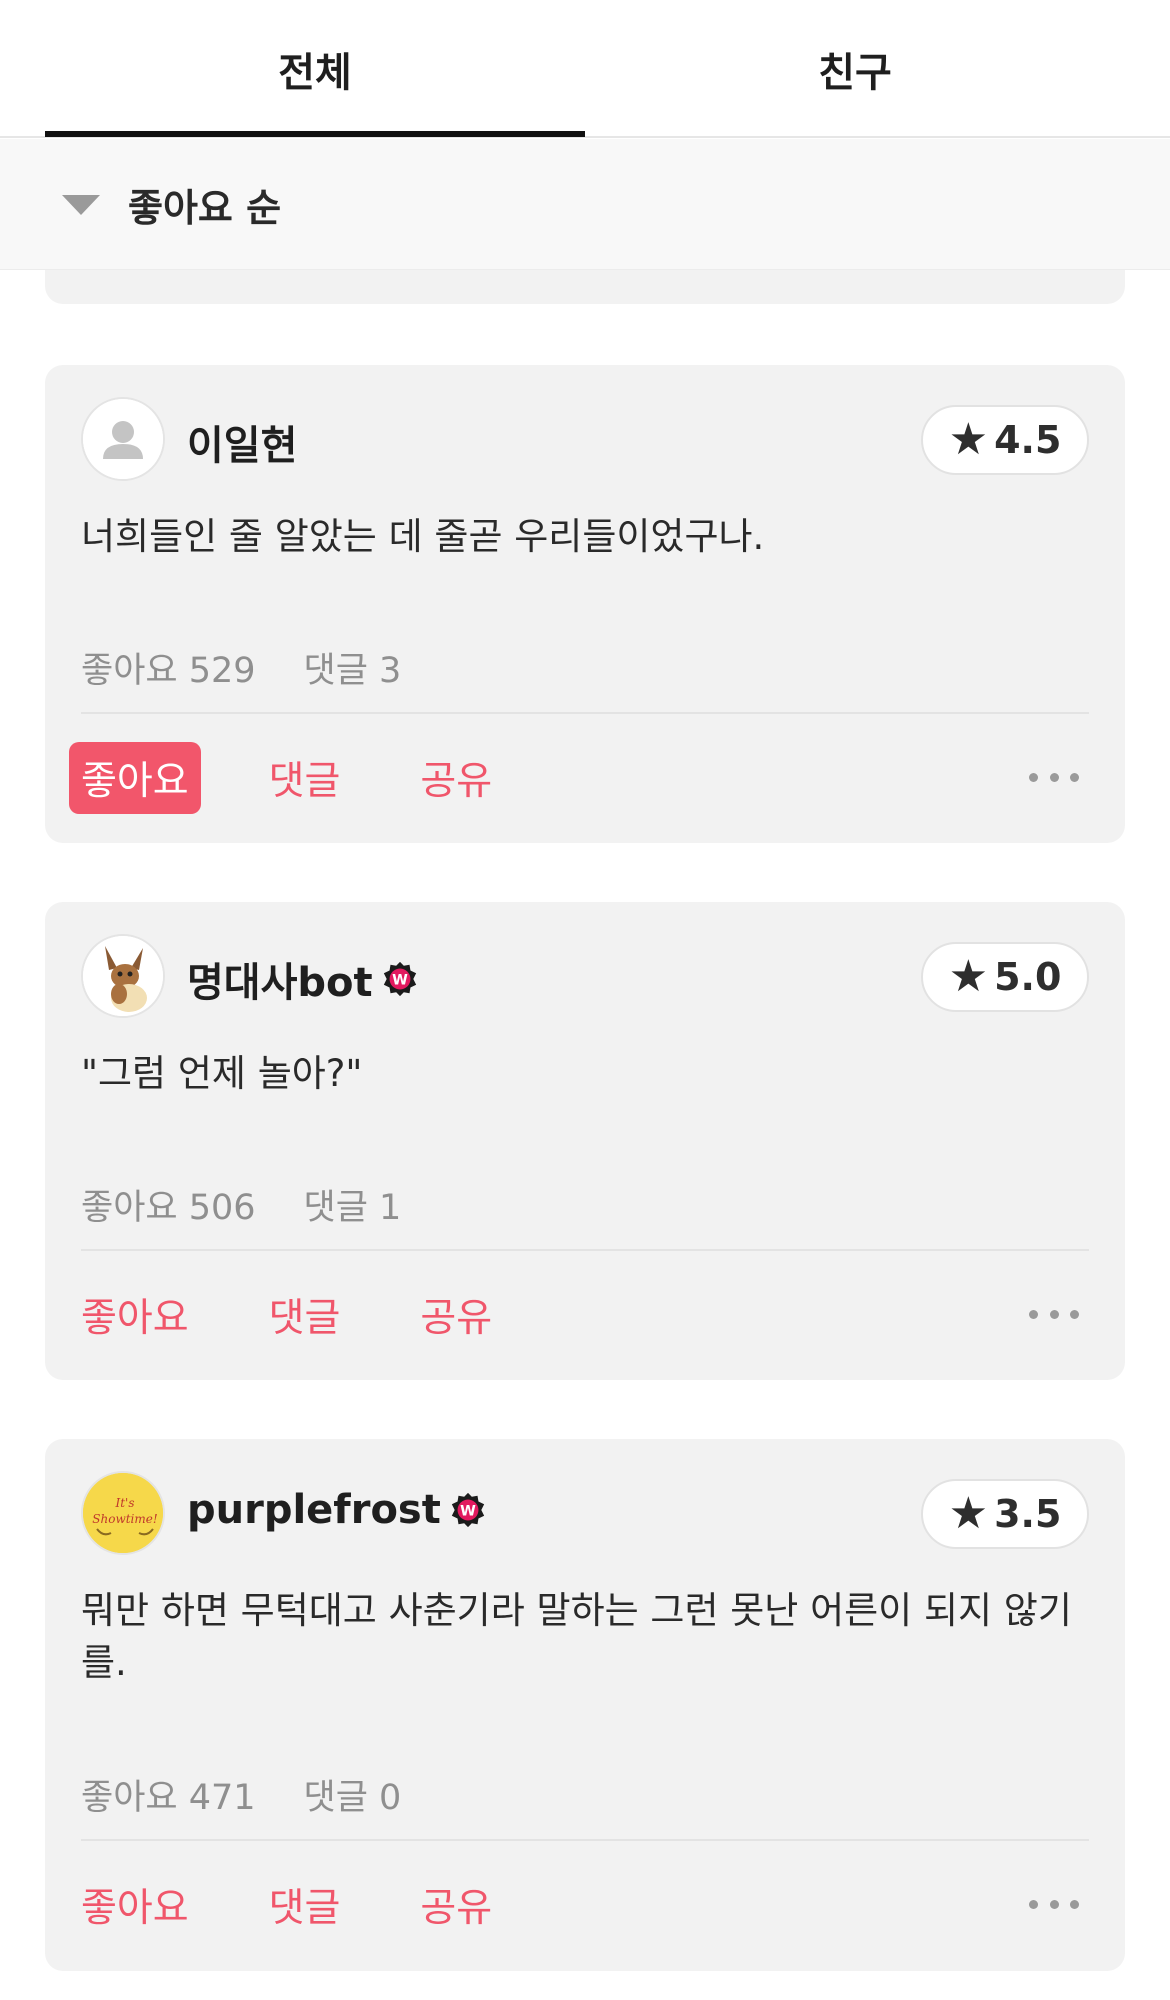 The height and width of the screenshot is (2000, 1170). Describe the element at coordinates (585, 204) in the screenshot. I see `sort-bar: 좋아요 순` at that location.